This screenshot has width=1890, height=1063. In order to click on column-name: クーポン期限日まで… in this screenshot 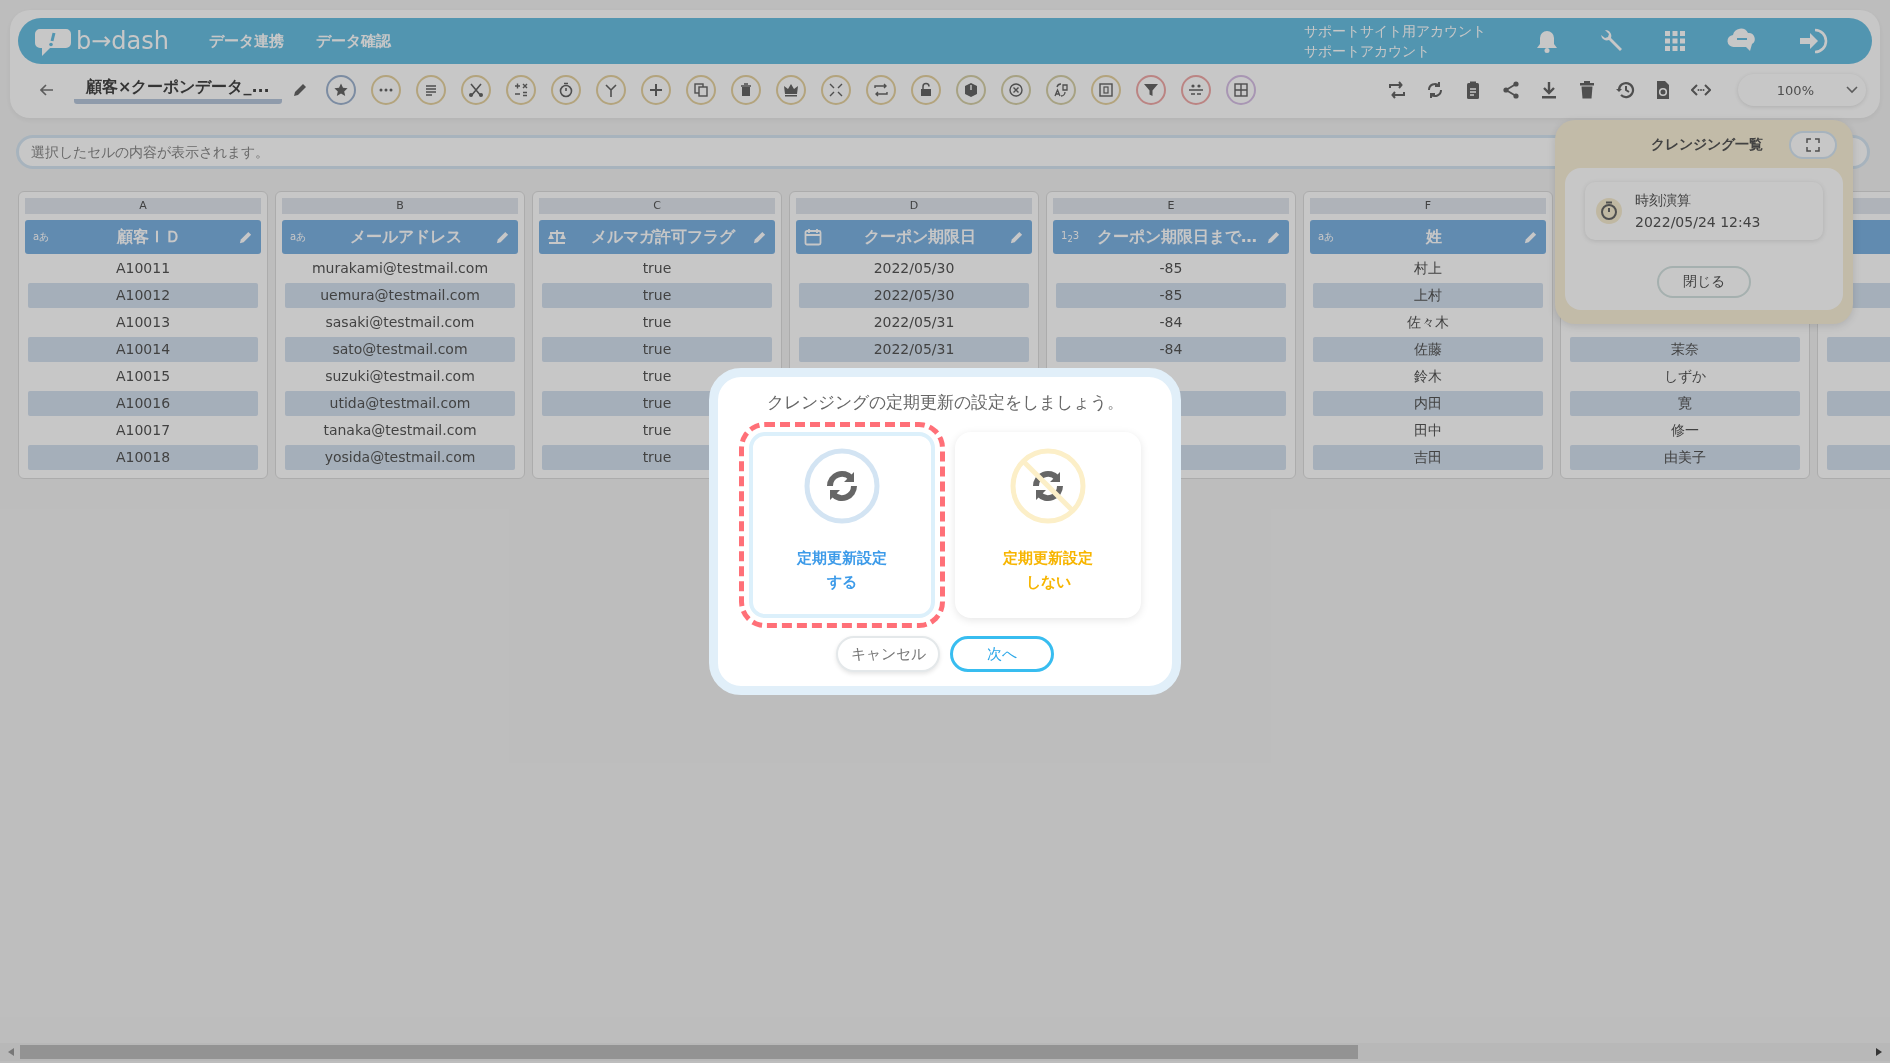, I will do `click(1177, 237)`.